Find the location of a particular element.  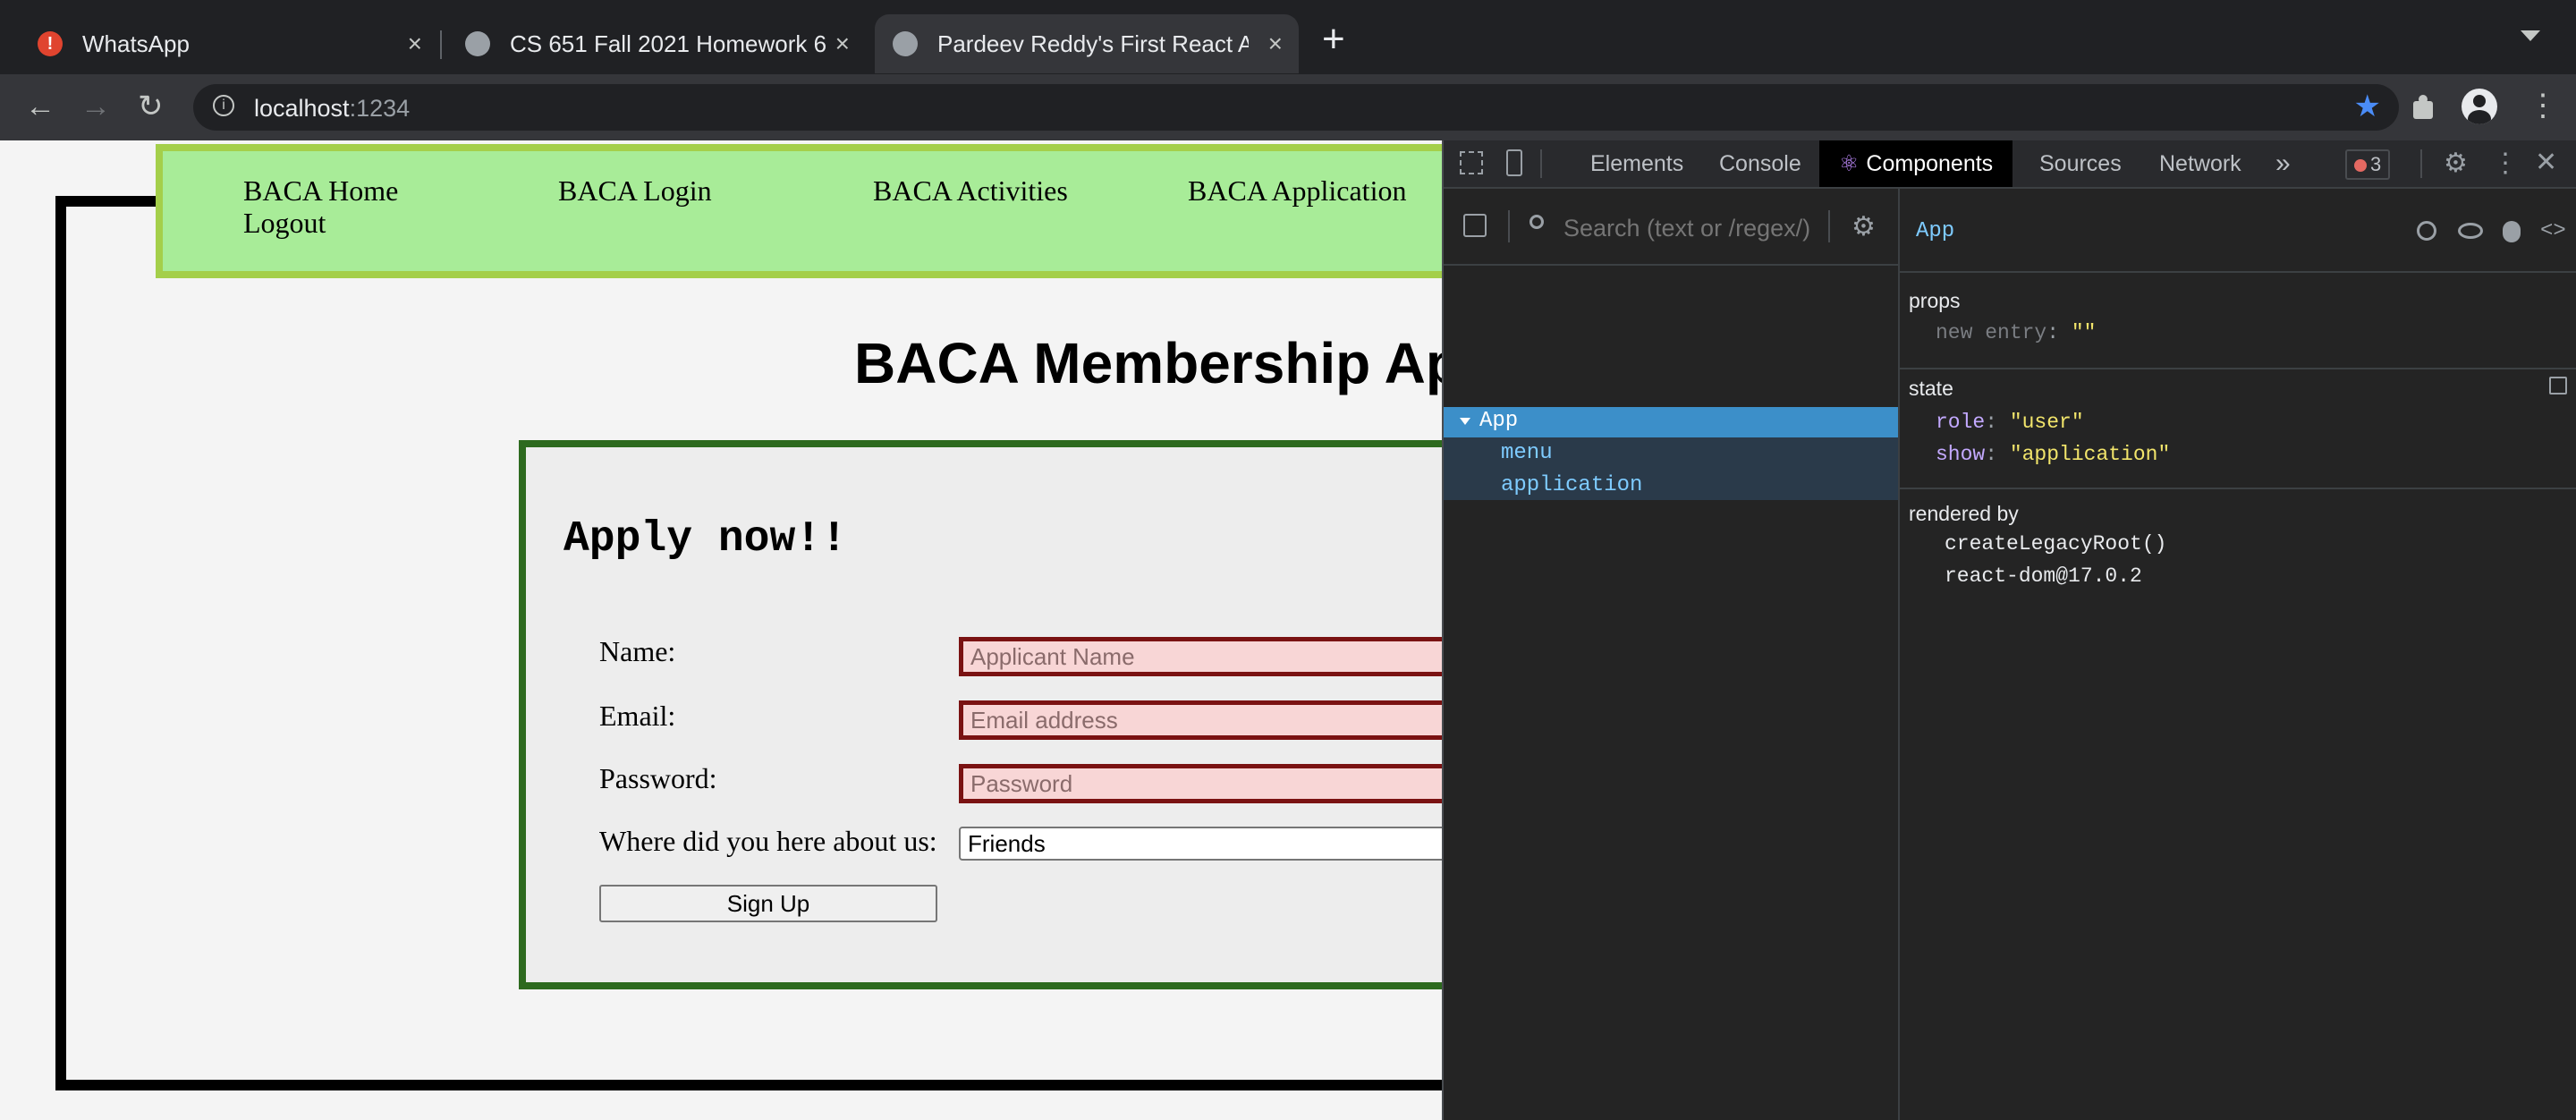

error-count: 3 is located at coordinates (2376, 164).